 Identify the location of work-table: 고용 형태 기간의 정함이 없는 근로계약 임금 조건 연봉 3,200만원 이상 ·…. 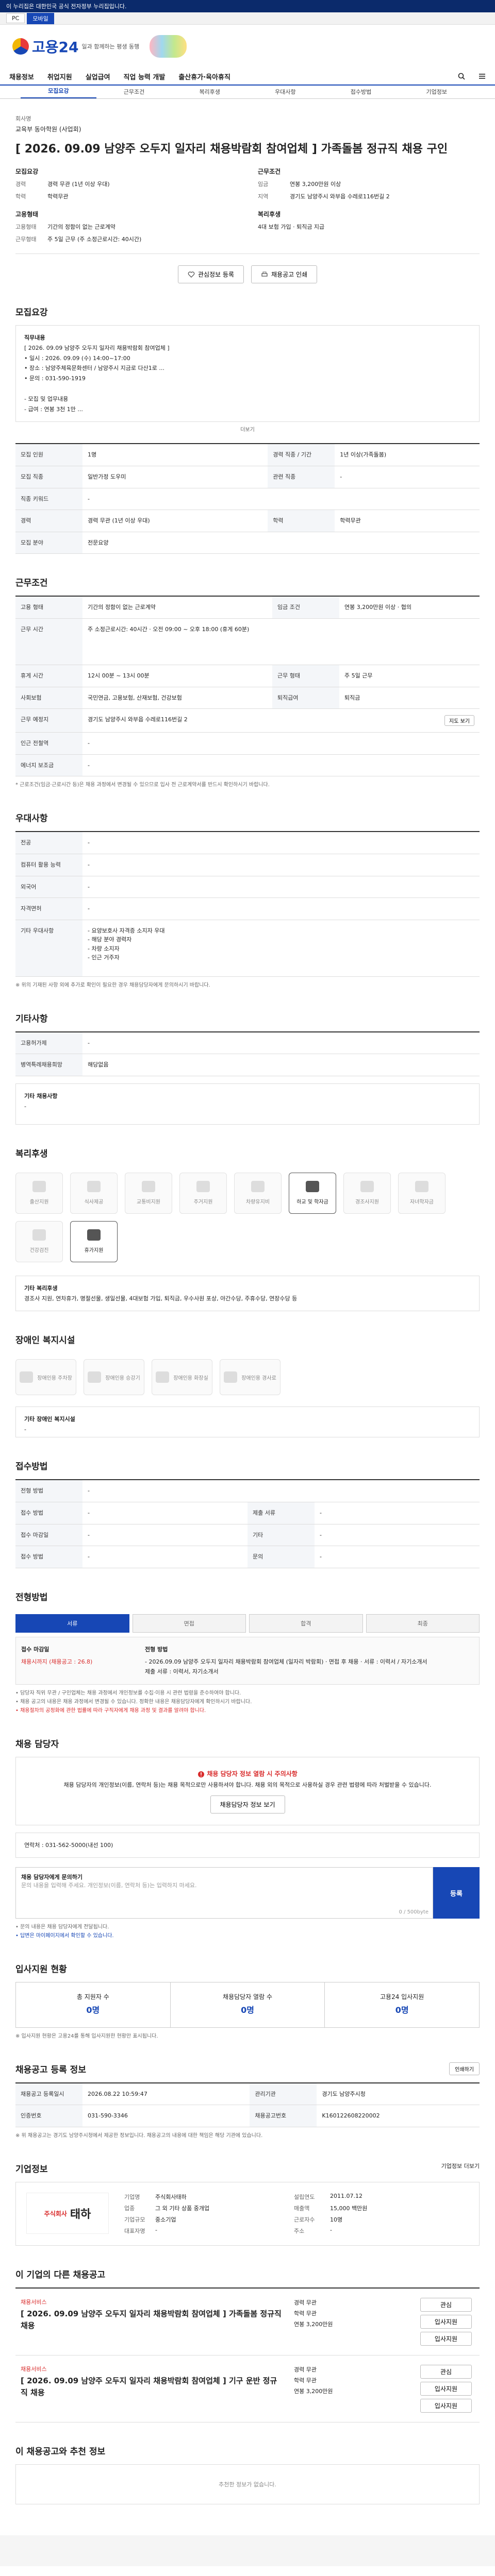
(247, 686).